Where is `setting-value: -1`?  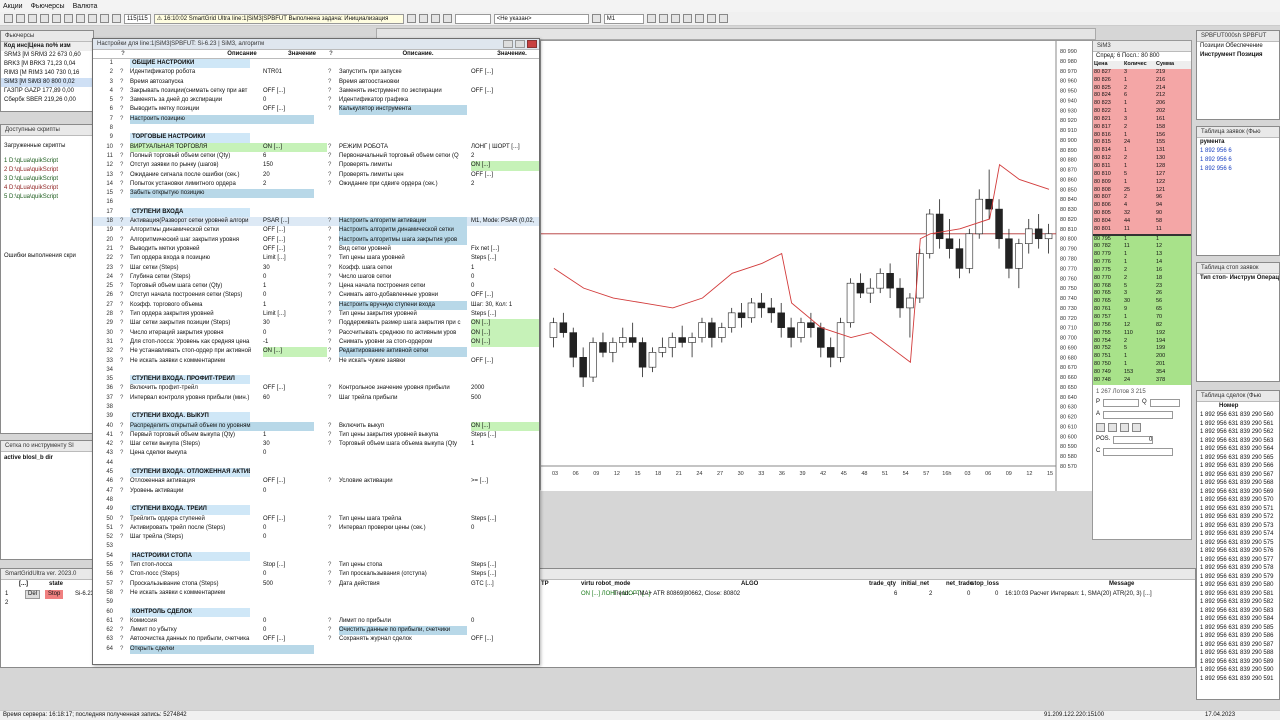 setting-value: -1 is located at coordinates (295, 342).